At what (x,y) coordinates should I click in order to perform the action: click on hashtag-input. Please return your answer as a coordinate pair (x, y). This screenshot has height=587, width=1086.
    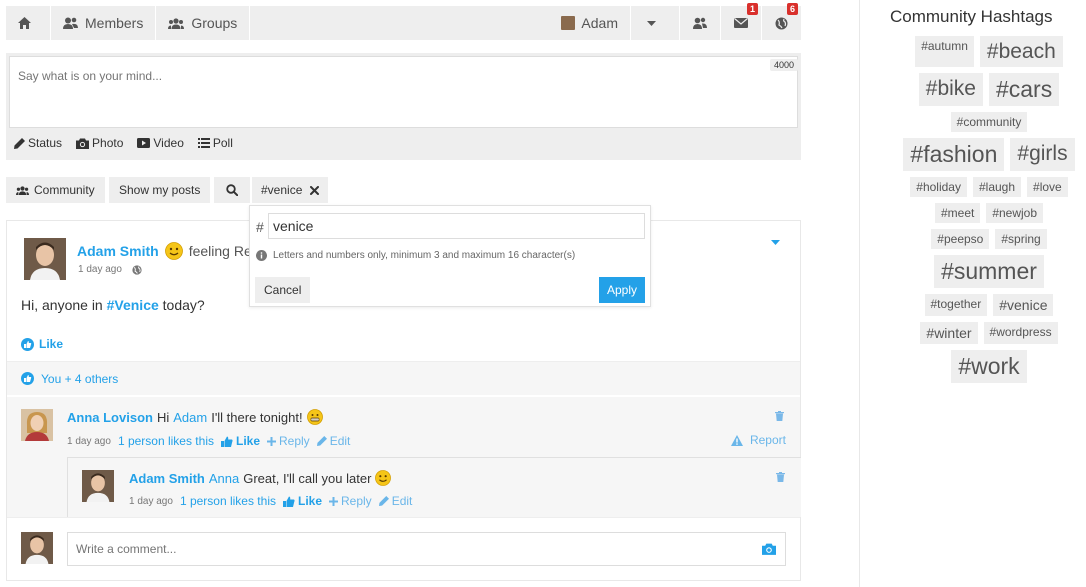
    Looking at the image, I should click on (456, 226).